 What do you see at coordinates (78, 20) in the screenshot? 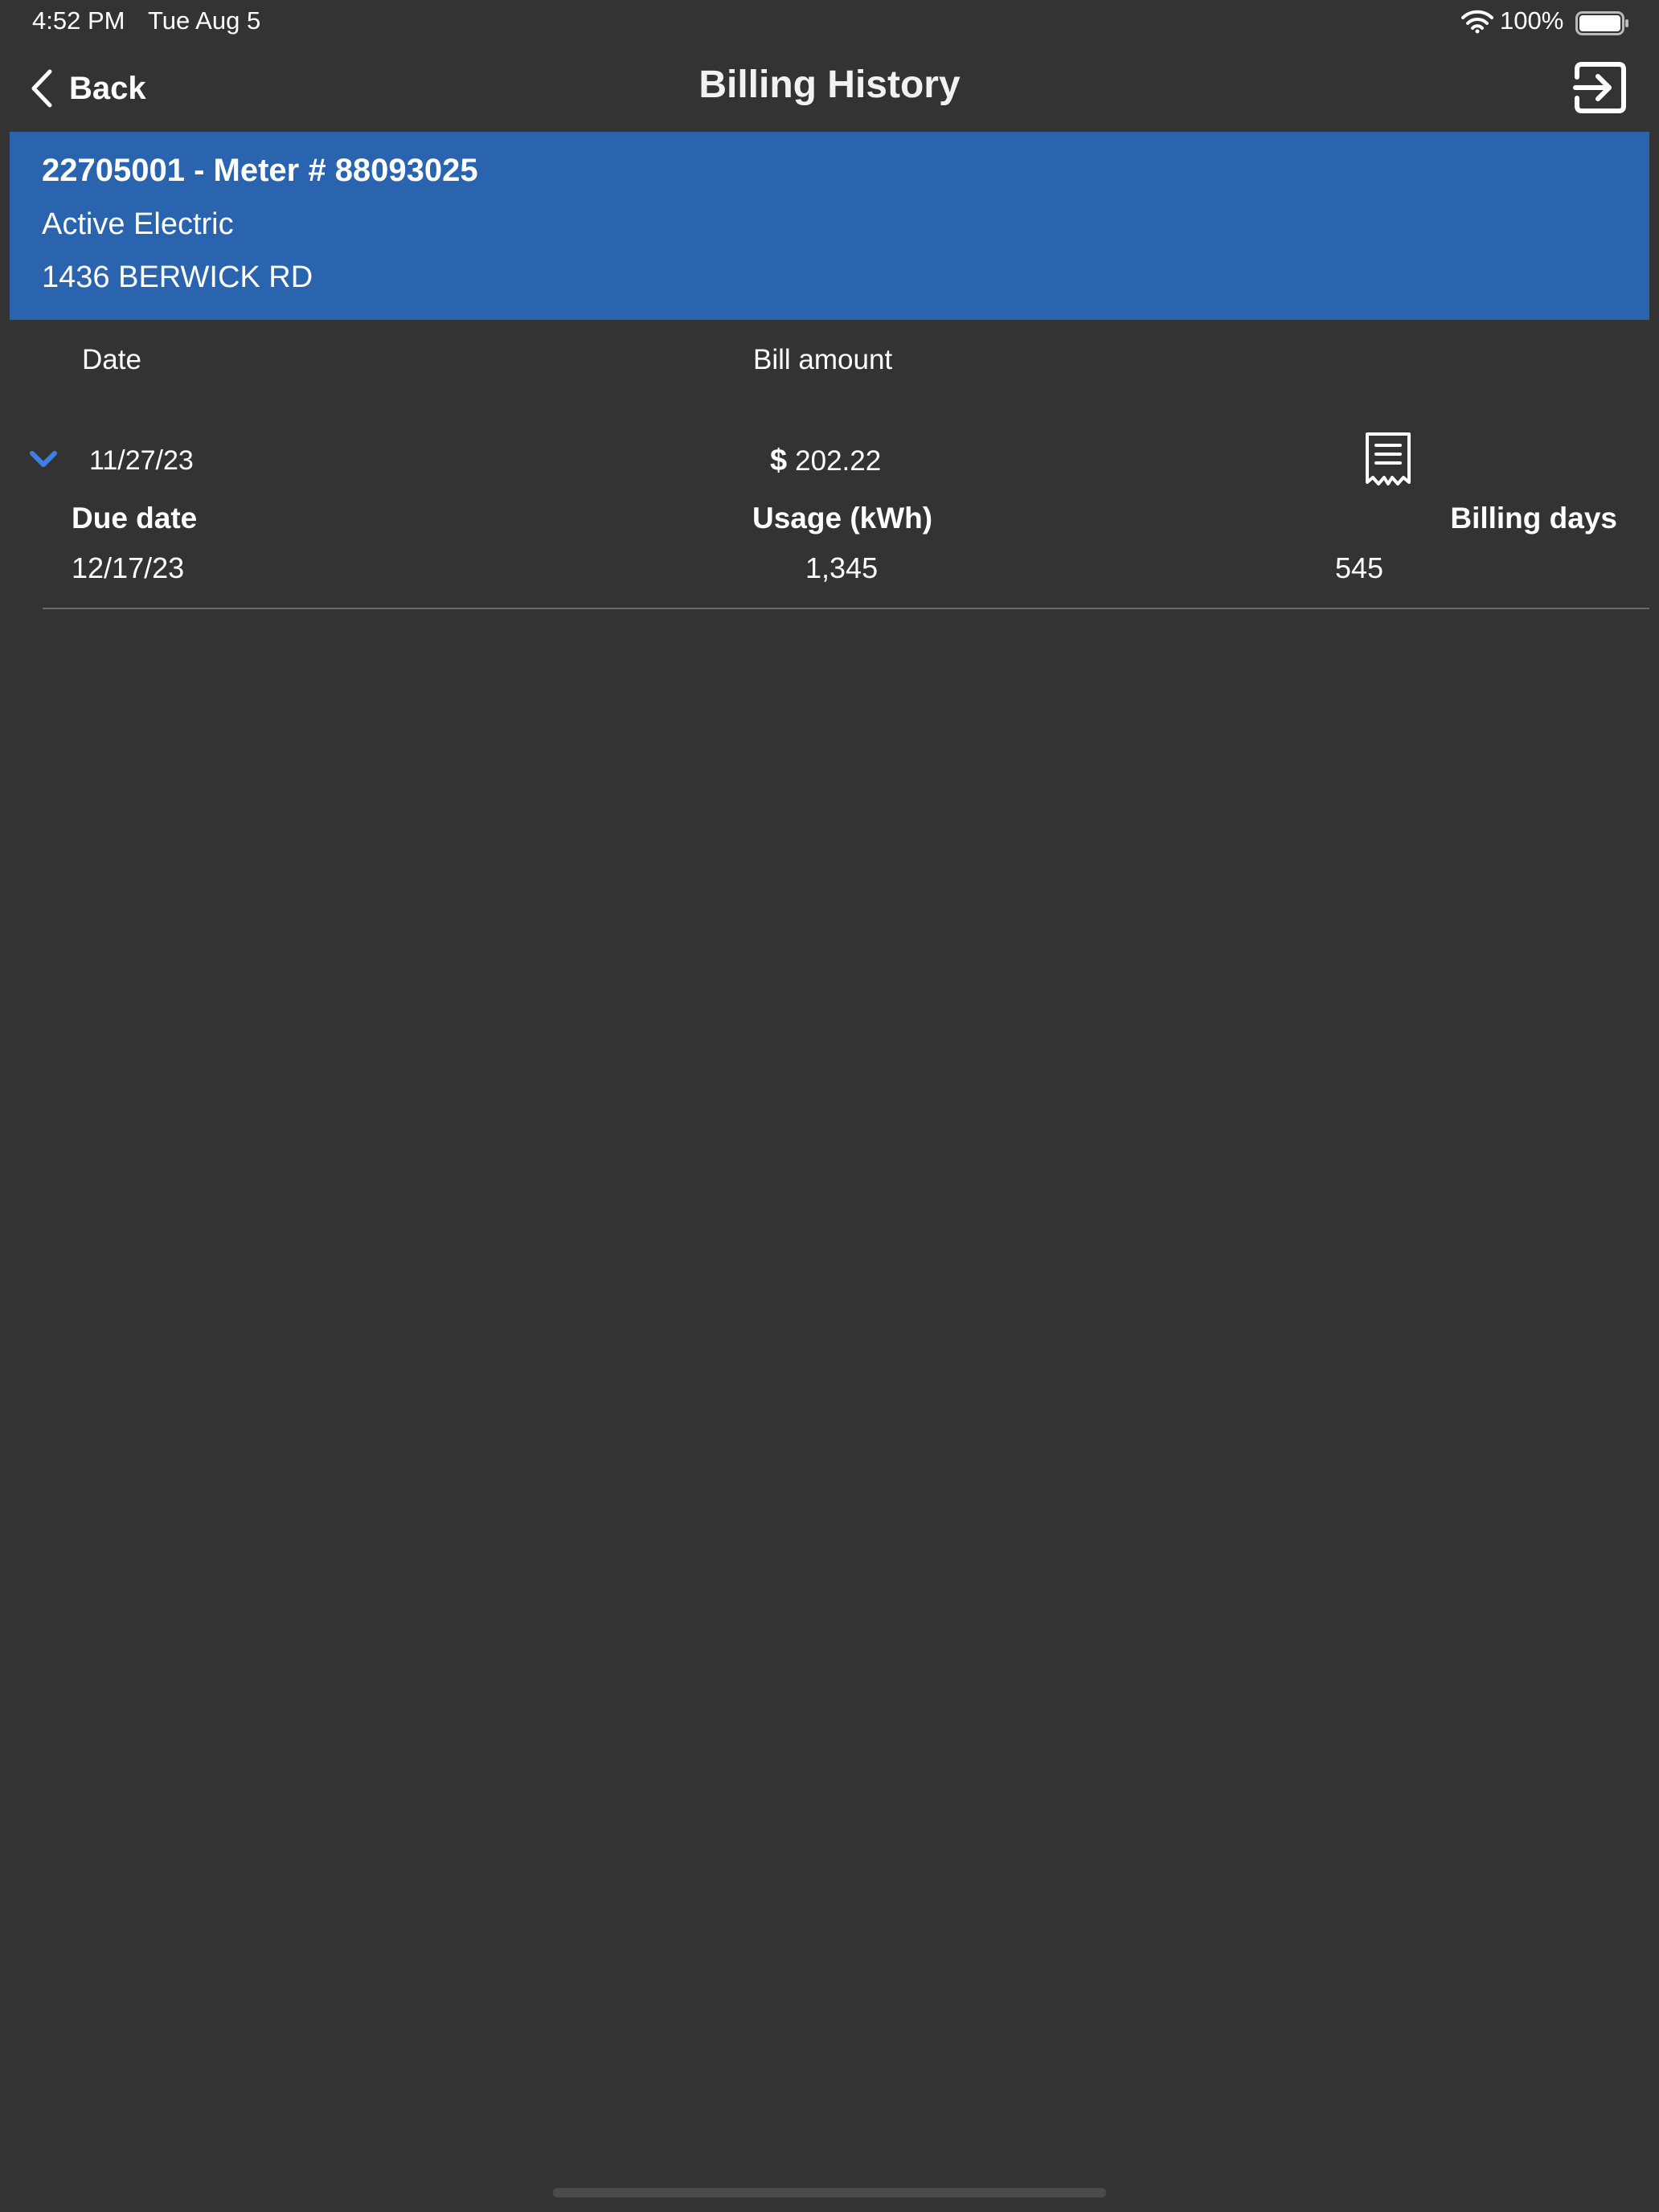
I see `status-time: 4:52 PM` at bounding box center [78, 20].